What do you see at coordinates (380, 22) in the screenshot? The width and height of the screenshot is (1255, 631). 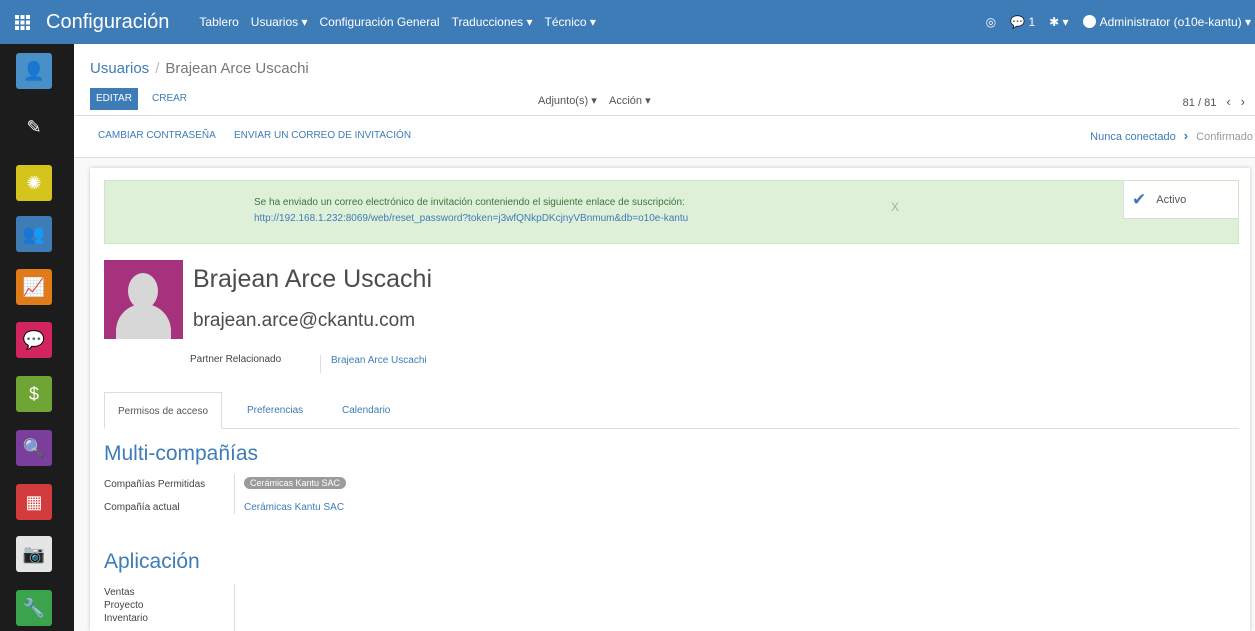 I see `menu-configuracion-general: Configuración General` at bounding box center [380, 22].